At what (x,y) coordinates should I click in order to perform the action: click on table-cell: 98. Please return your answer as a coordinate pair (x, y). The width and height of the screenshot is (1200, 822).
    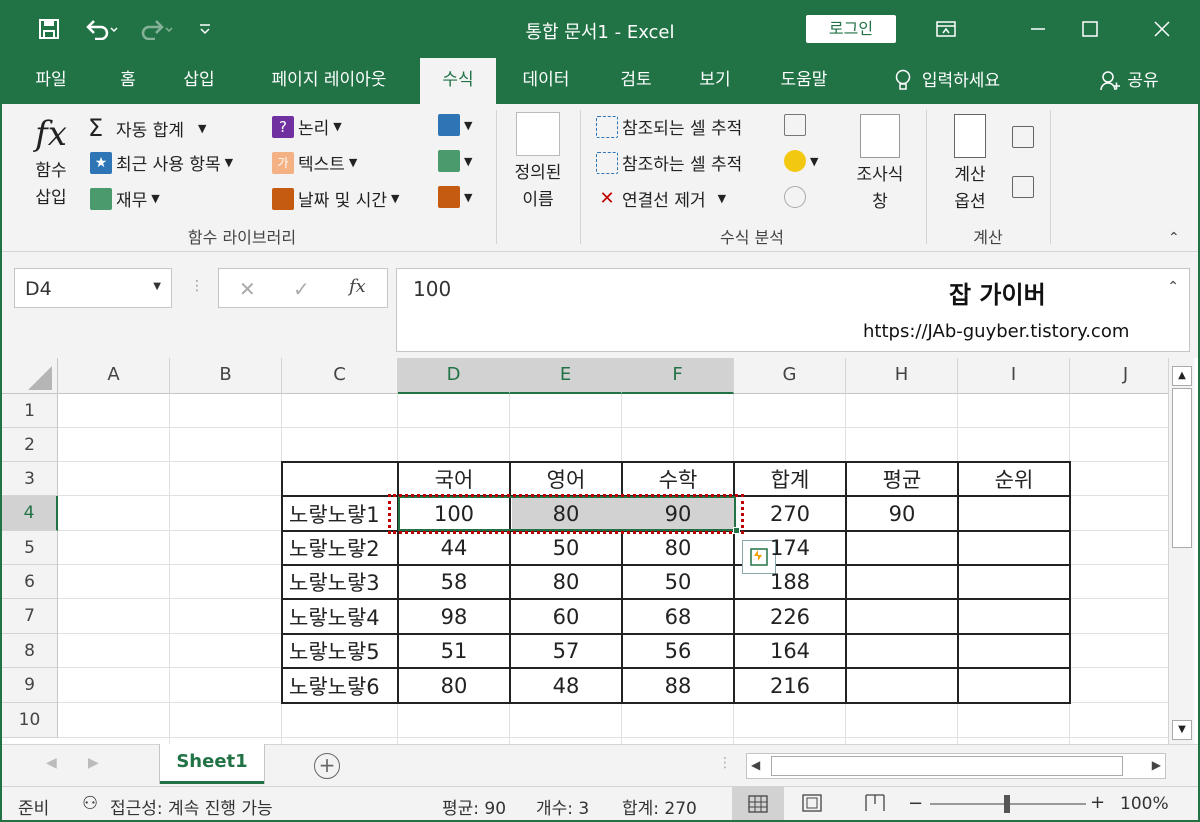
    Looking at the image, I should click on (454, 616).